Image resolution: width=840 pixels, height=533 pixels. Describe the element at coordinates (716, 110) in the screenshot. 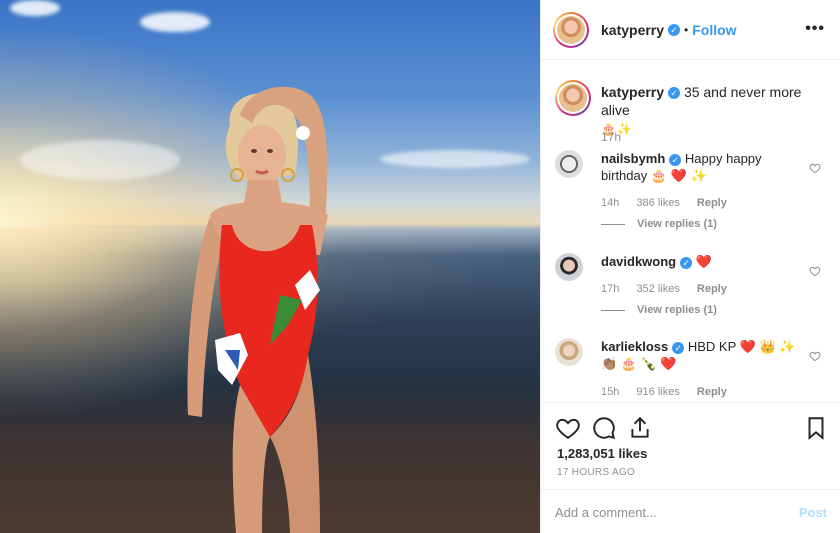

I see `caption-text: katyperry ✓ 35 and never more alive 🎂✨` at that location.